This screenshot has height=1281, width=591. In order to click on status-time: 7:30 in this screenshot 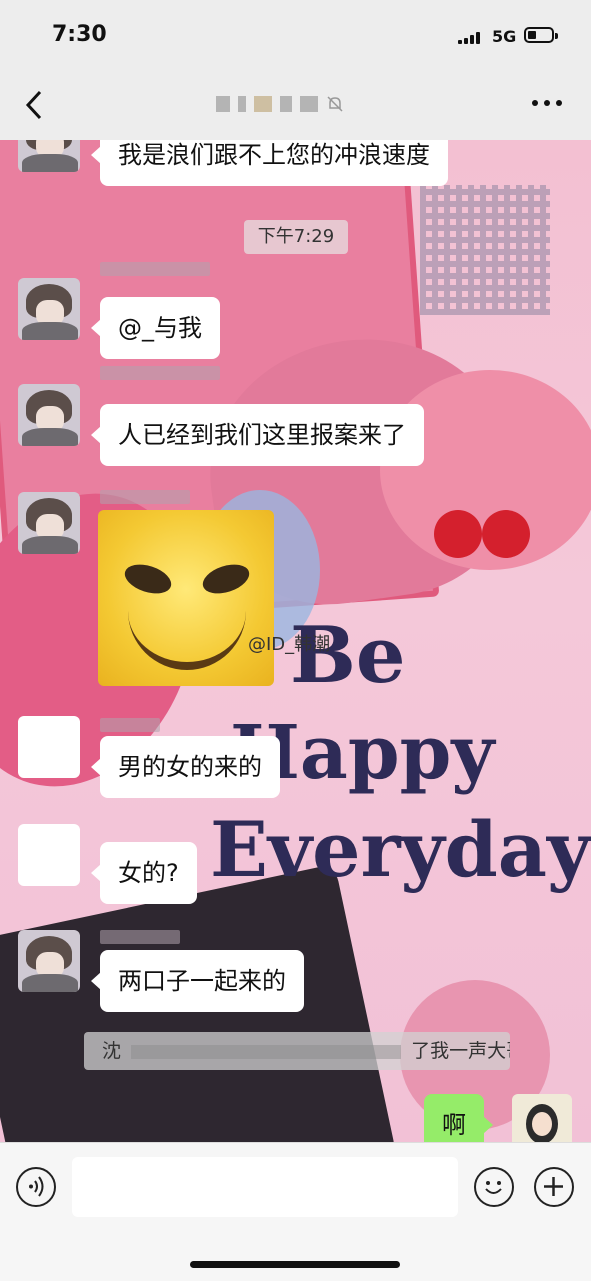, I will do `click(79, 34)`.